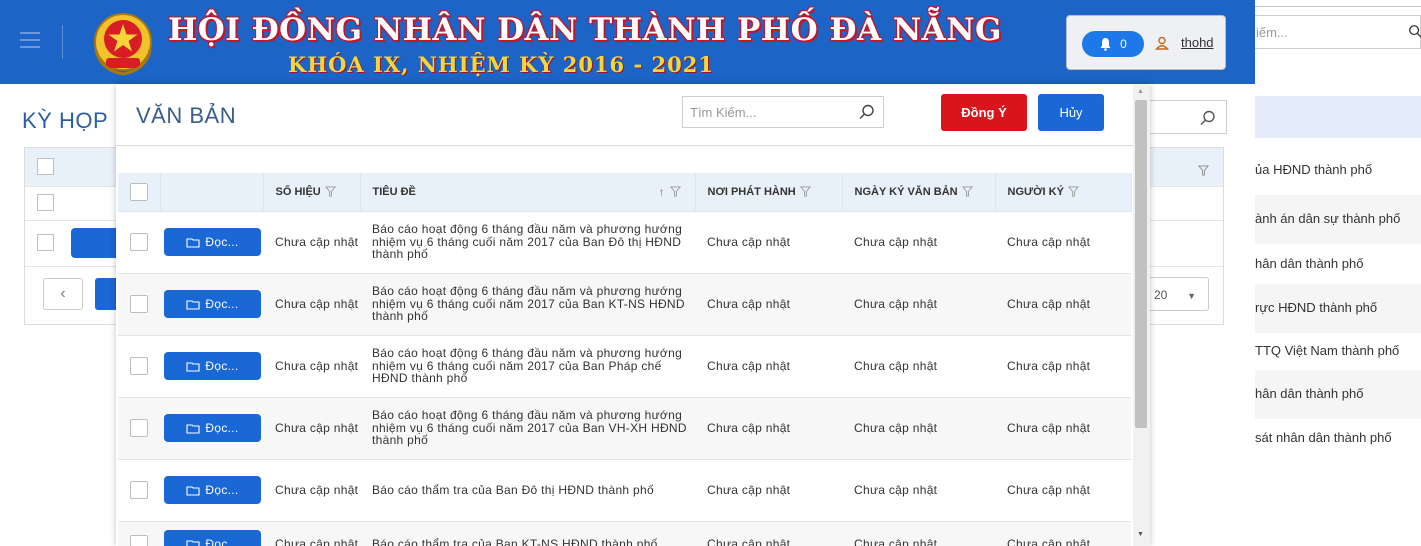 Image resolution: width=1421 pixels, height=546 pixels. I want to click on dialog-scrollbar: ▲ ▼, so click(1141, 315).